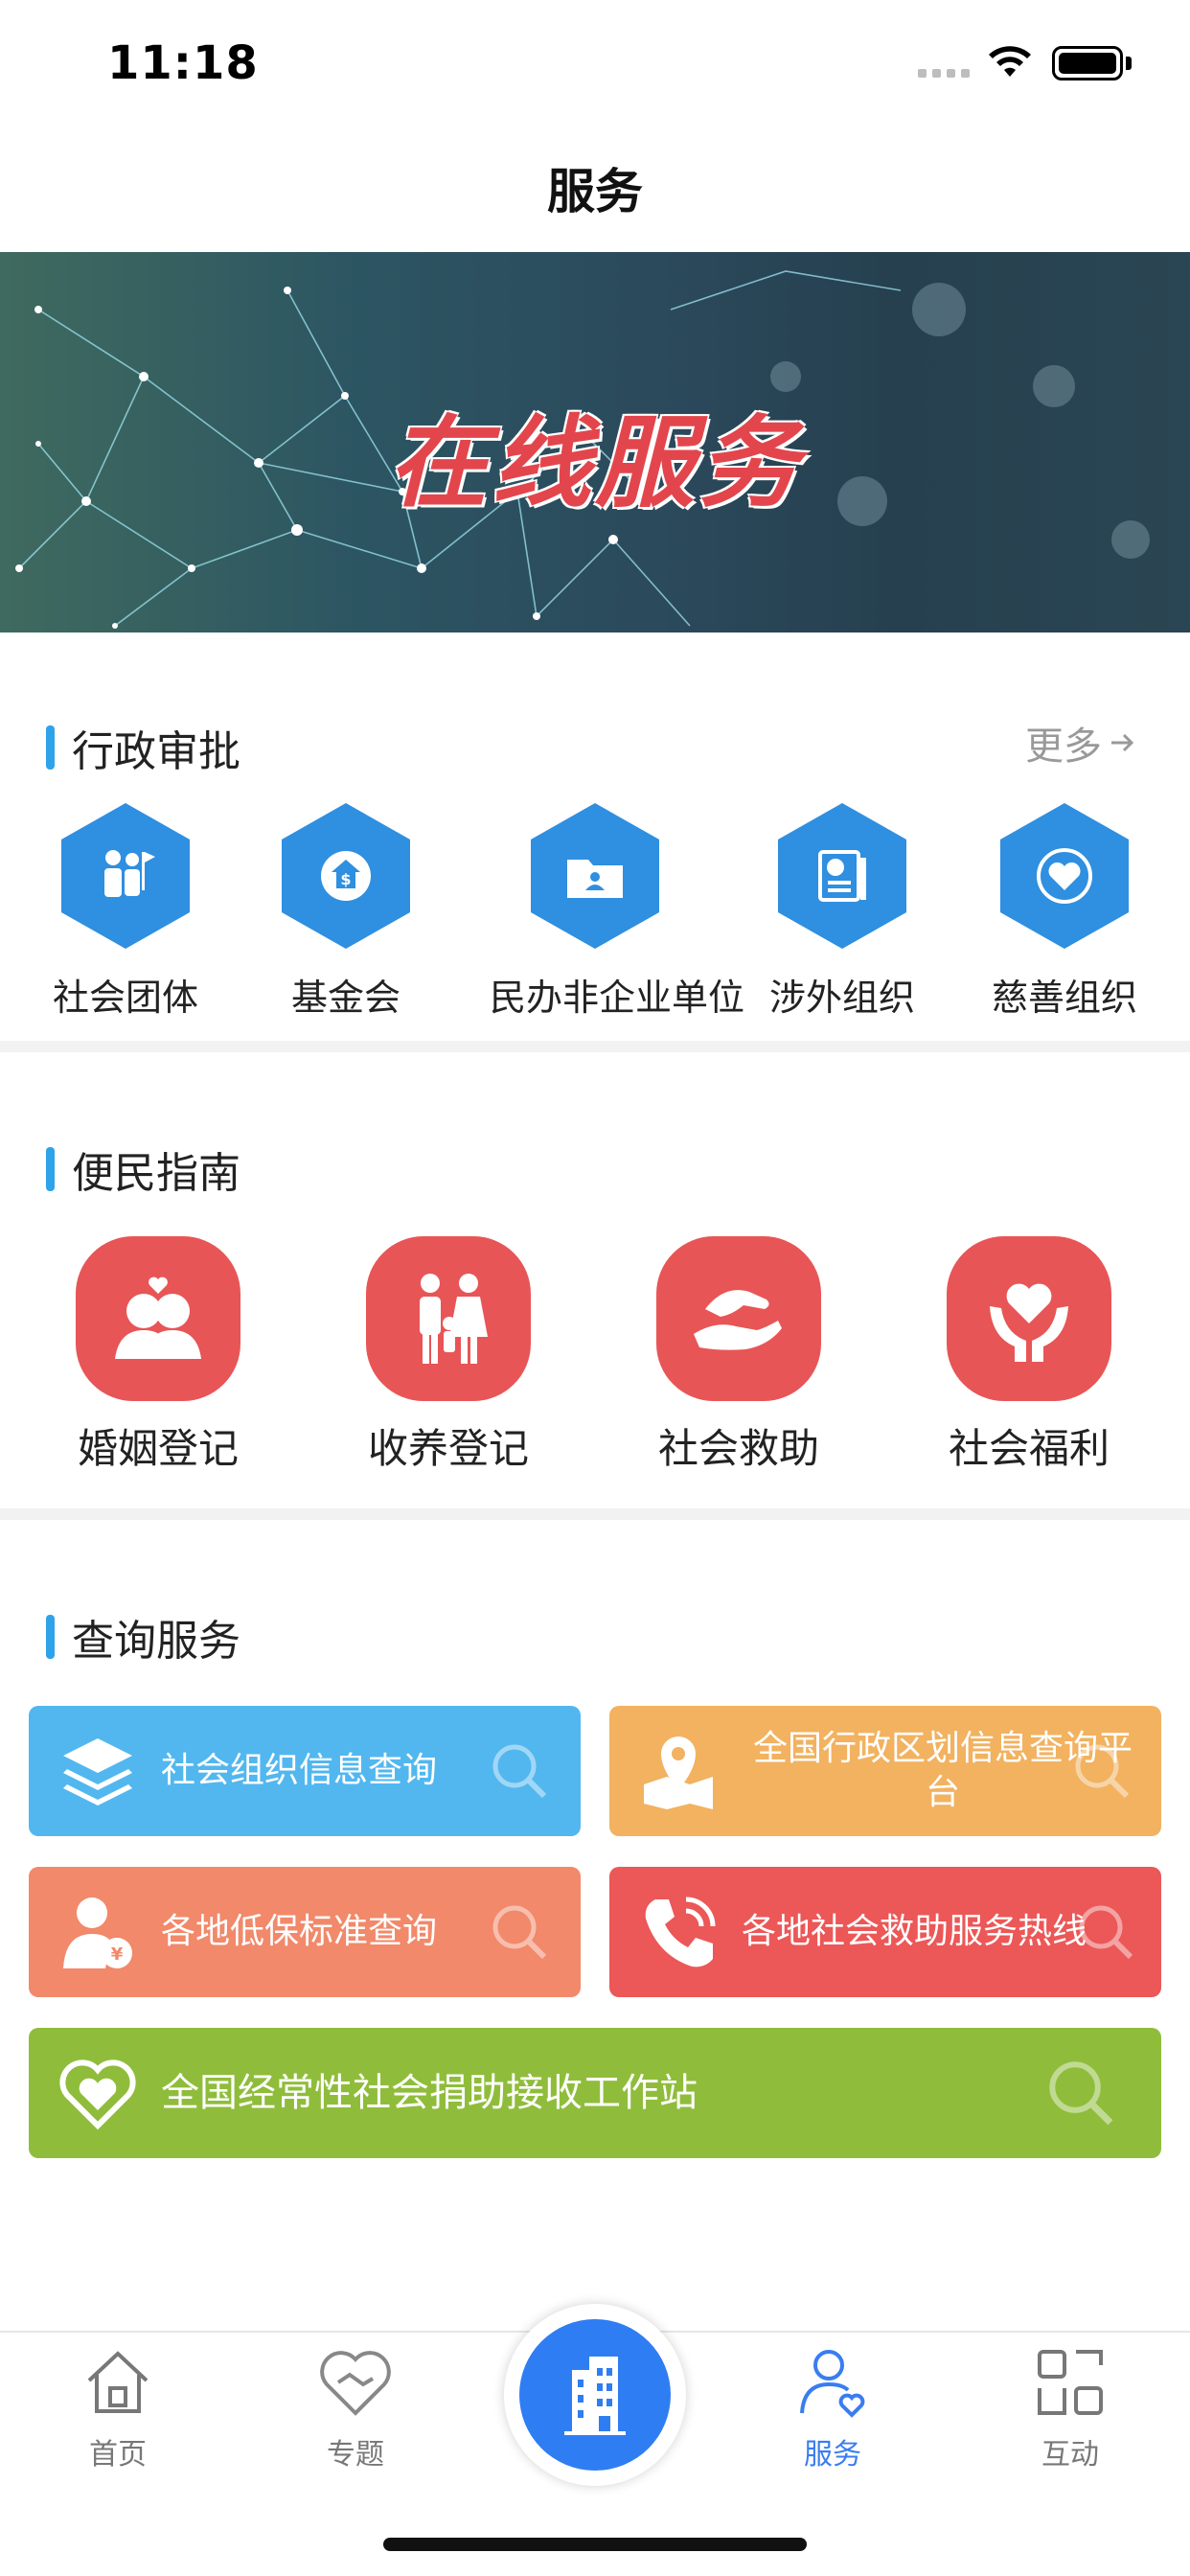 Image resolution: width=1190 pixels, height=2576 pixels. Describe the element at coordinates (1064, 746) in the screenshot. I see `more-label: 更多` at that location.